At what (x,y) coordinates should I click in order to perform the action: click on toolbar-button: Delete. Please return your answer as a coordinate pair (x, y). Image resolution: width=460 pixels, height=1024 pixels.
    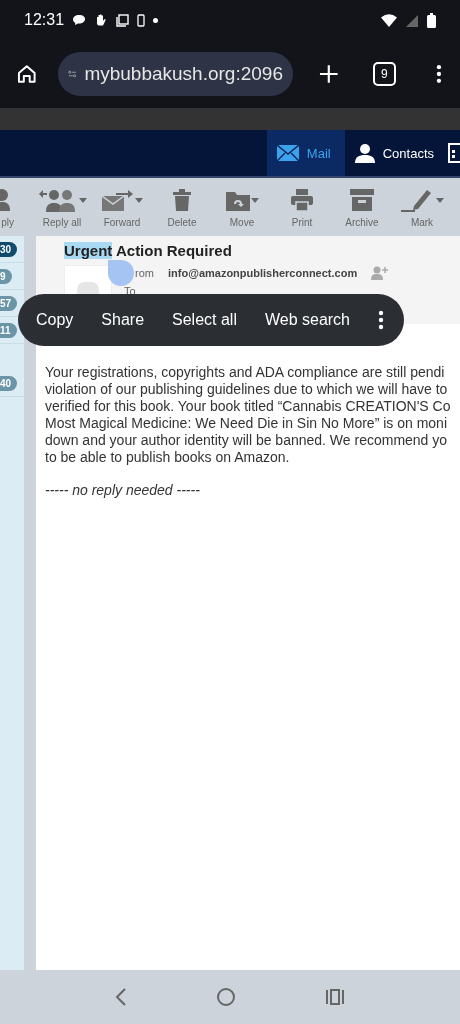
    Looking at the image, I should click on (182, 207).